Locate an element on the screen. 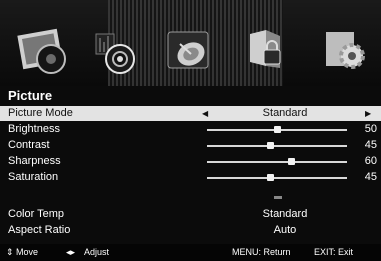 This screenshot has width=381, height=261. picture-tab is located at coordinates (43, 49).